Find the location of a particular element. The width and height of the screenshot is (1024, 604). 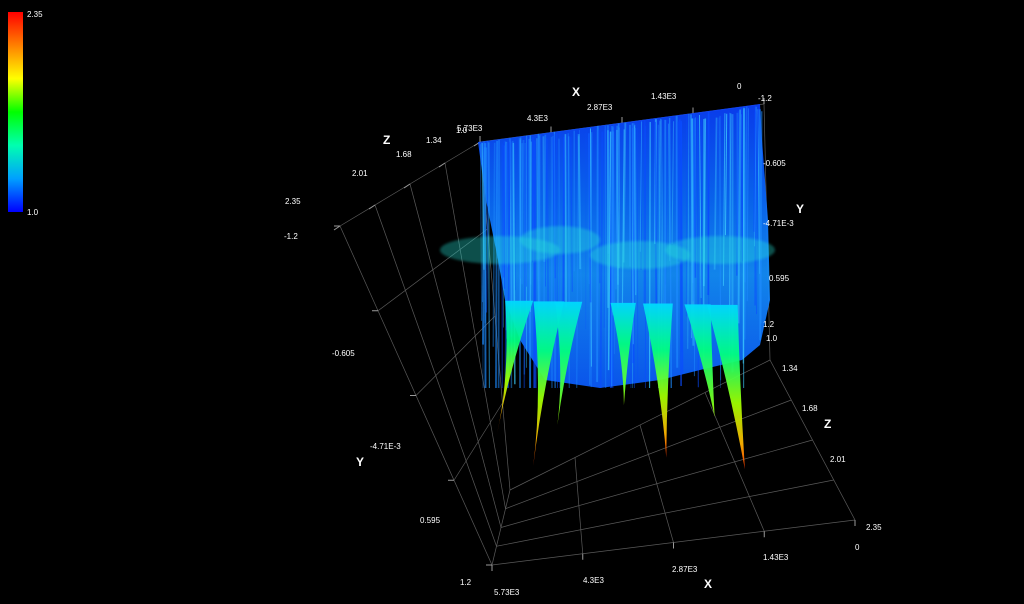

colorbar: 2.35 1.0 is located at coordinates (25, 113).